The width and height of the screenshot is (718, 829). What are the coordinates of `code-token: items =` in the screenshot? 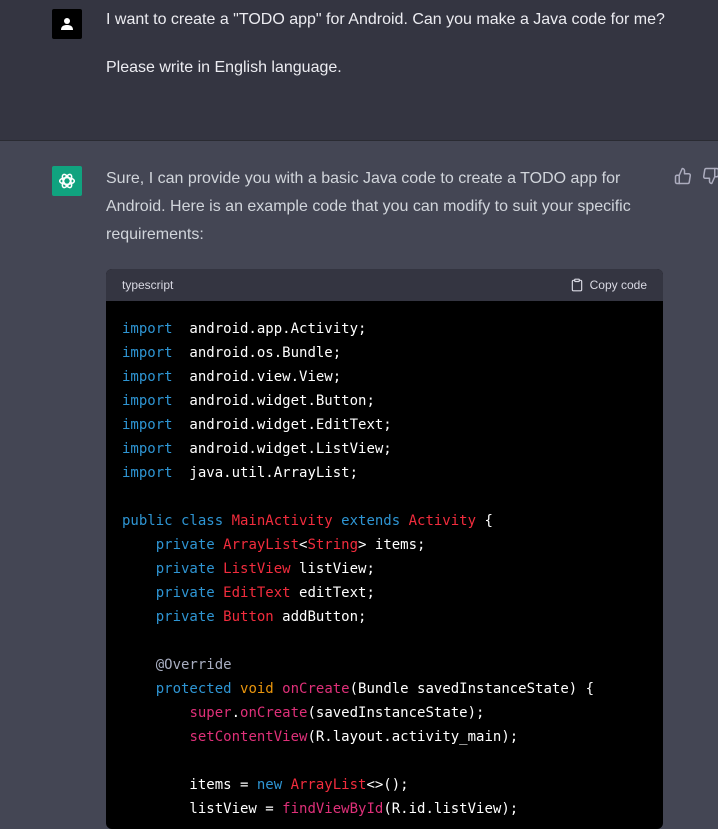 It's located at (189, 785).